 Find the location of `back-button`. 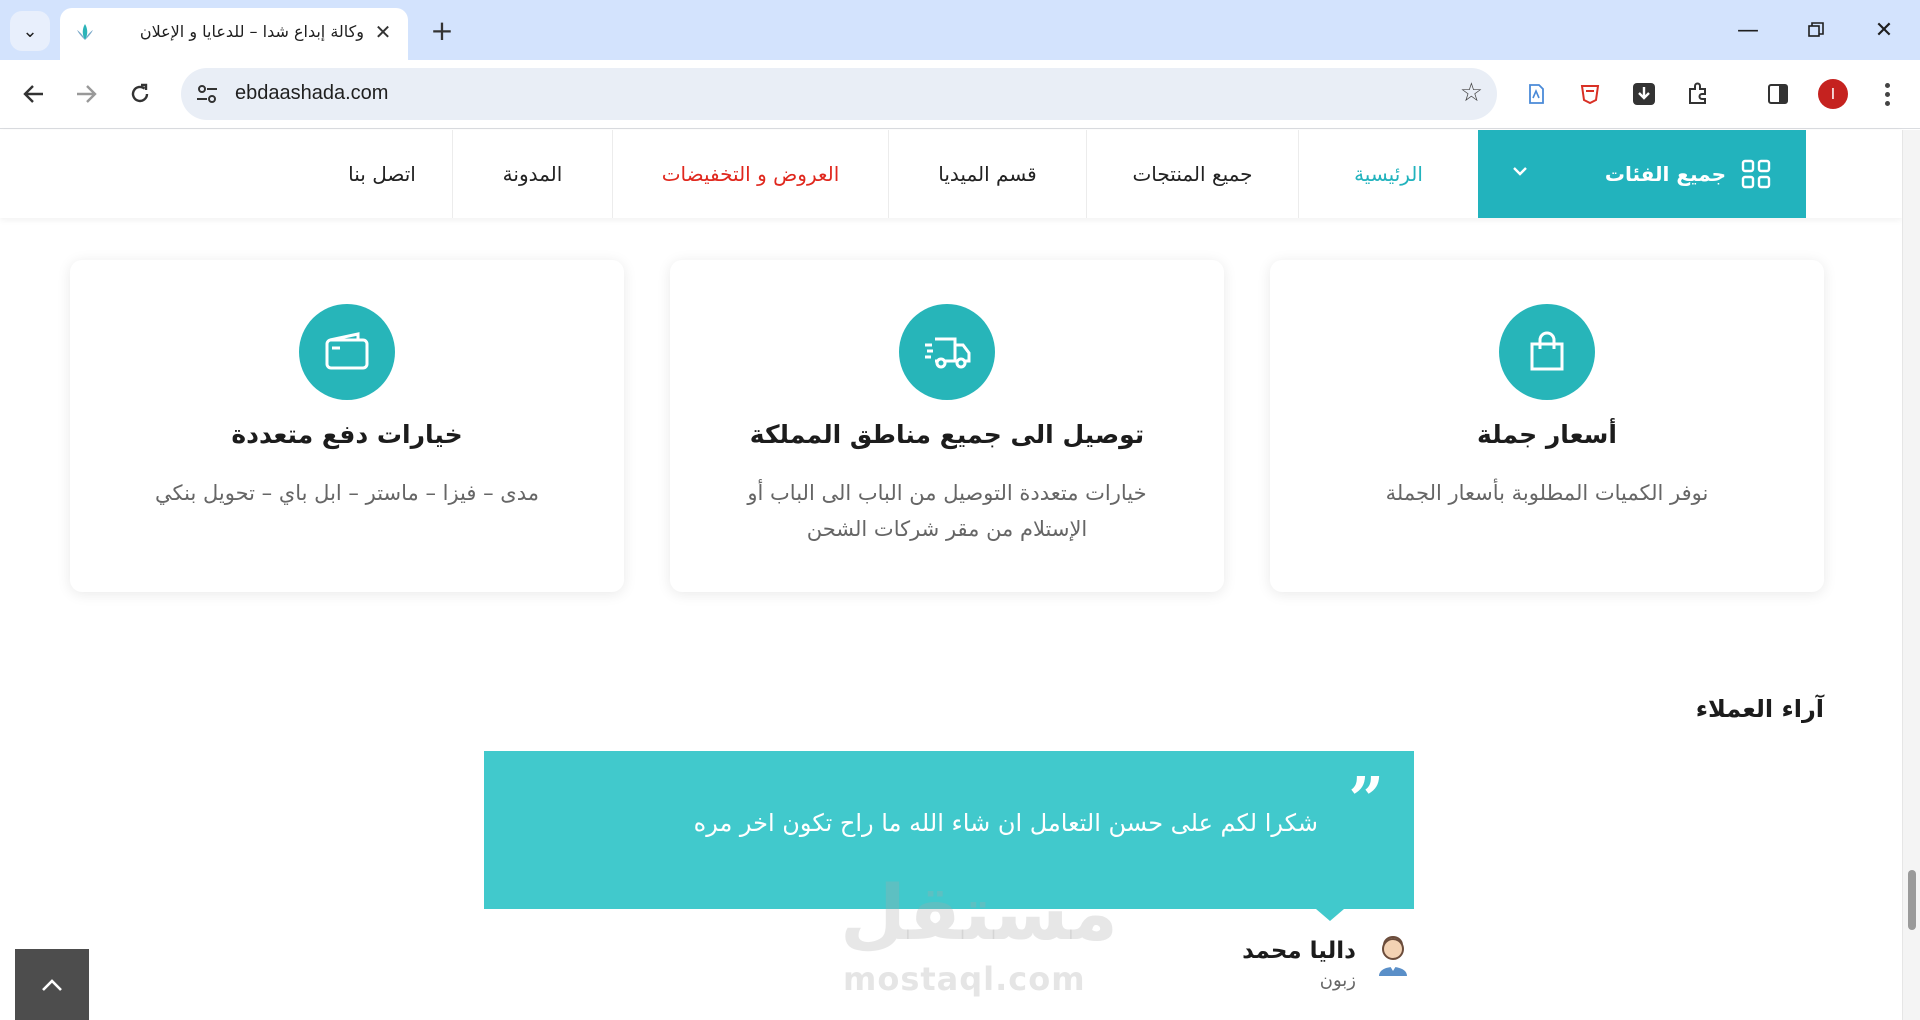

back-button is located at coordinates (34, 94).